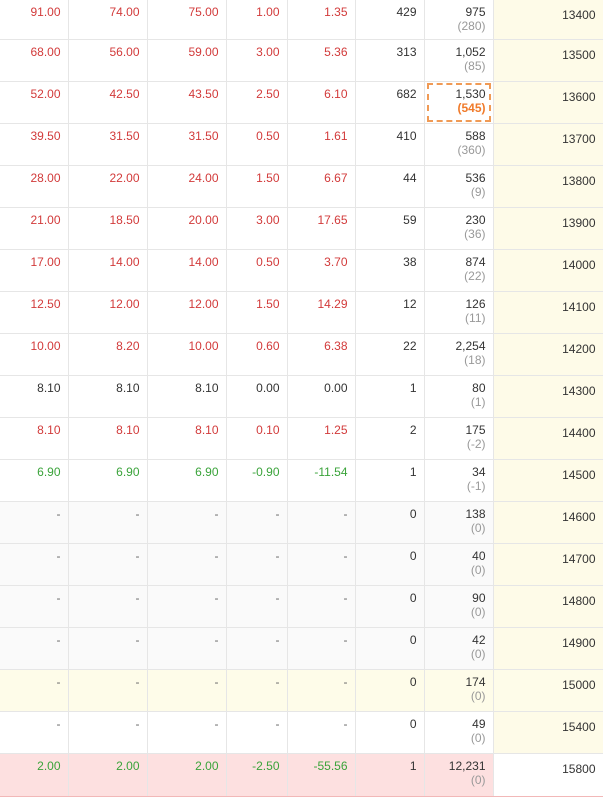 The image size is (603, 797). I want to click on last-price-cell-value: 12.50, so click(45, 303).